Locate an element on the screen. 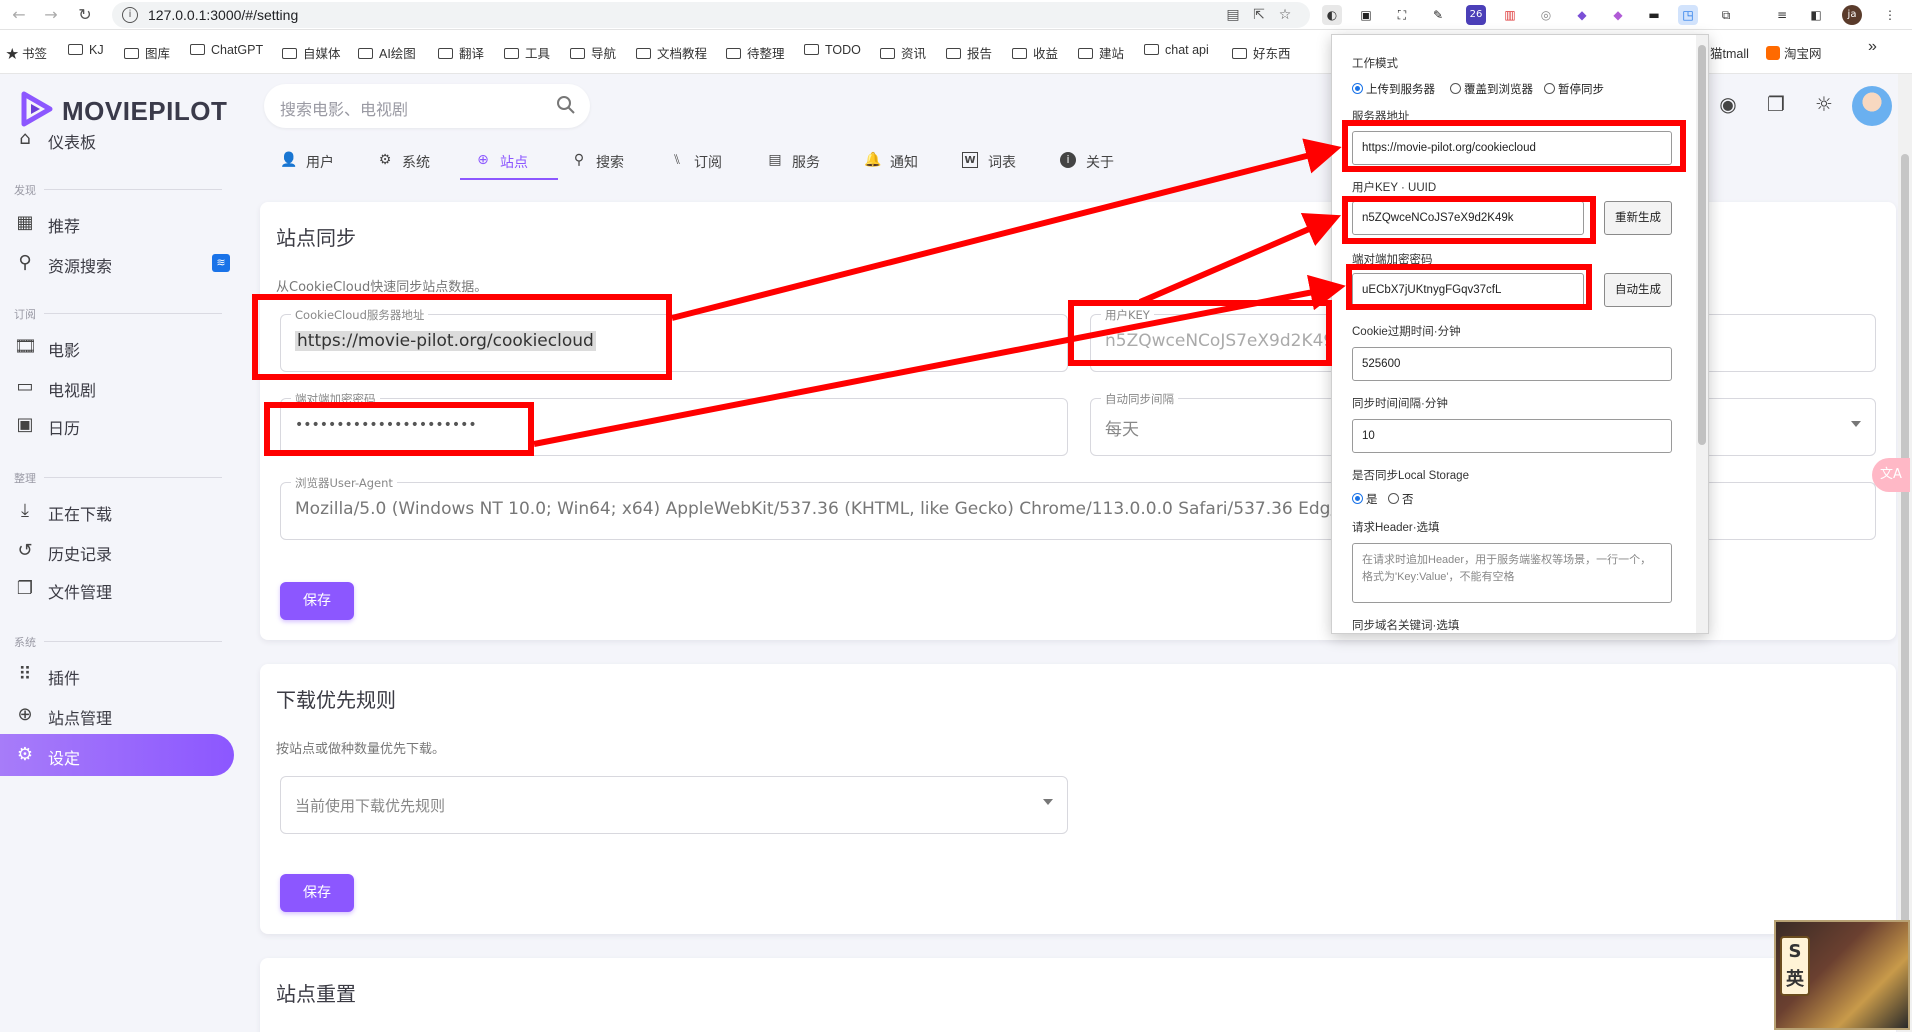 The height and width of the screenshot is (1032, 1912). sidebar-item-dashboard: ⌂ 仪表板 is located at coordinates (117, 139).